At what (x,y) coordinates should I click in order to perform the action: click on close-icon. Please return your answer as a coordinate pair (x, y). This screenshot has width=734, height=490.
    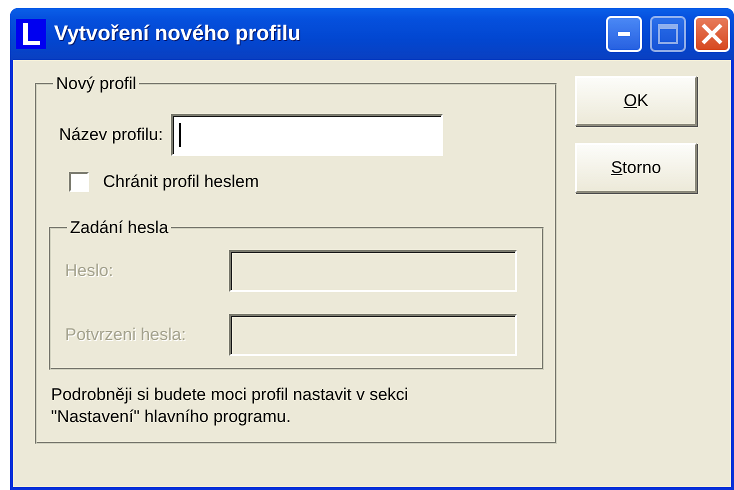
    Looking at the image, I should click on (712, 34).